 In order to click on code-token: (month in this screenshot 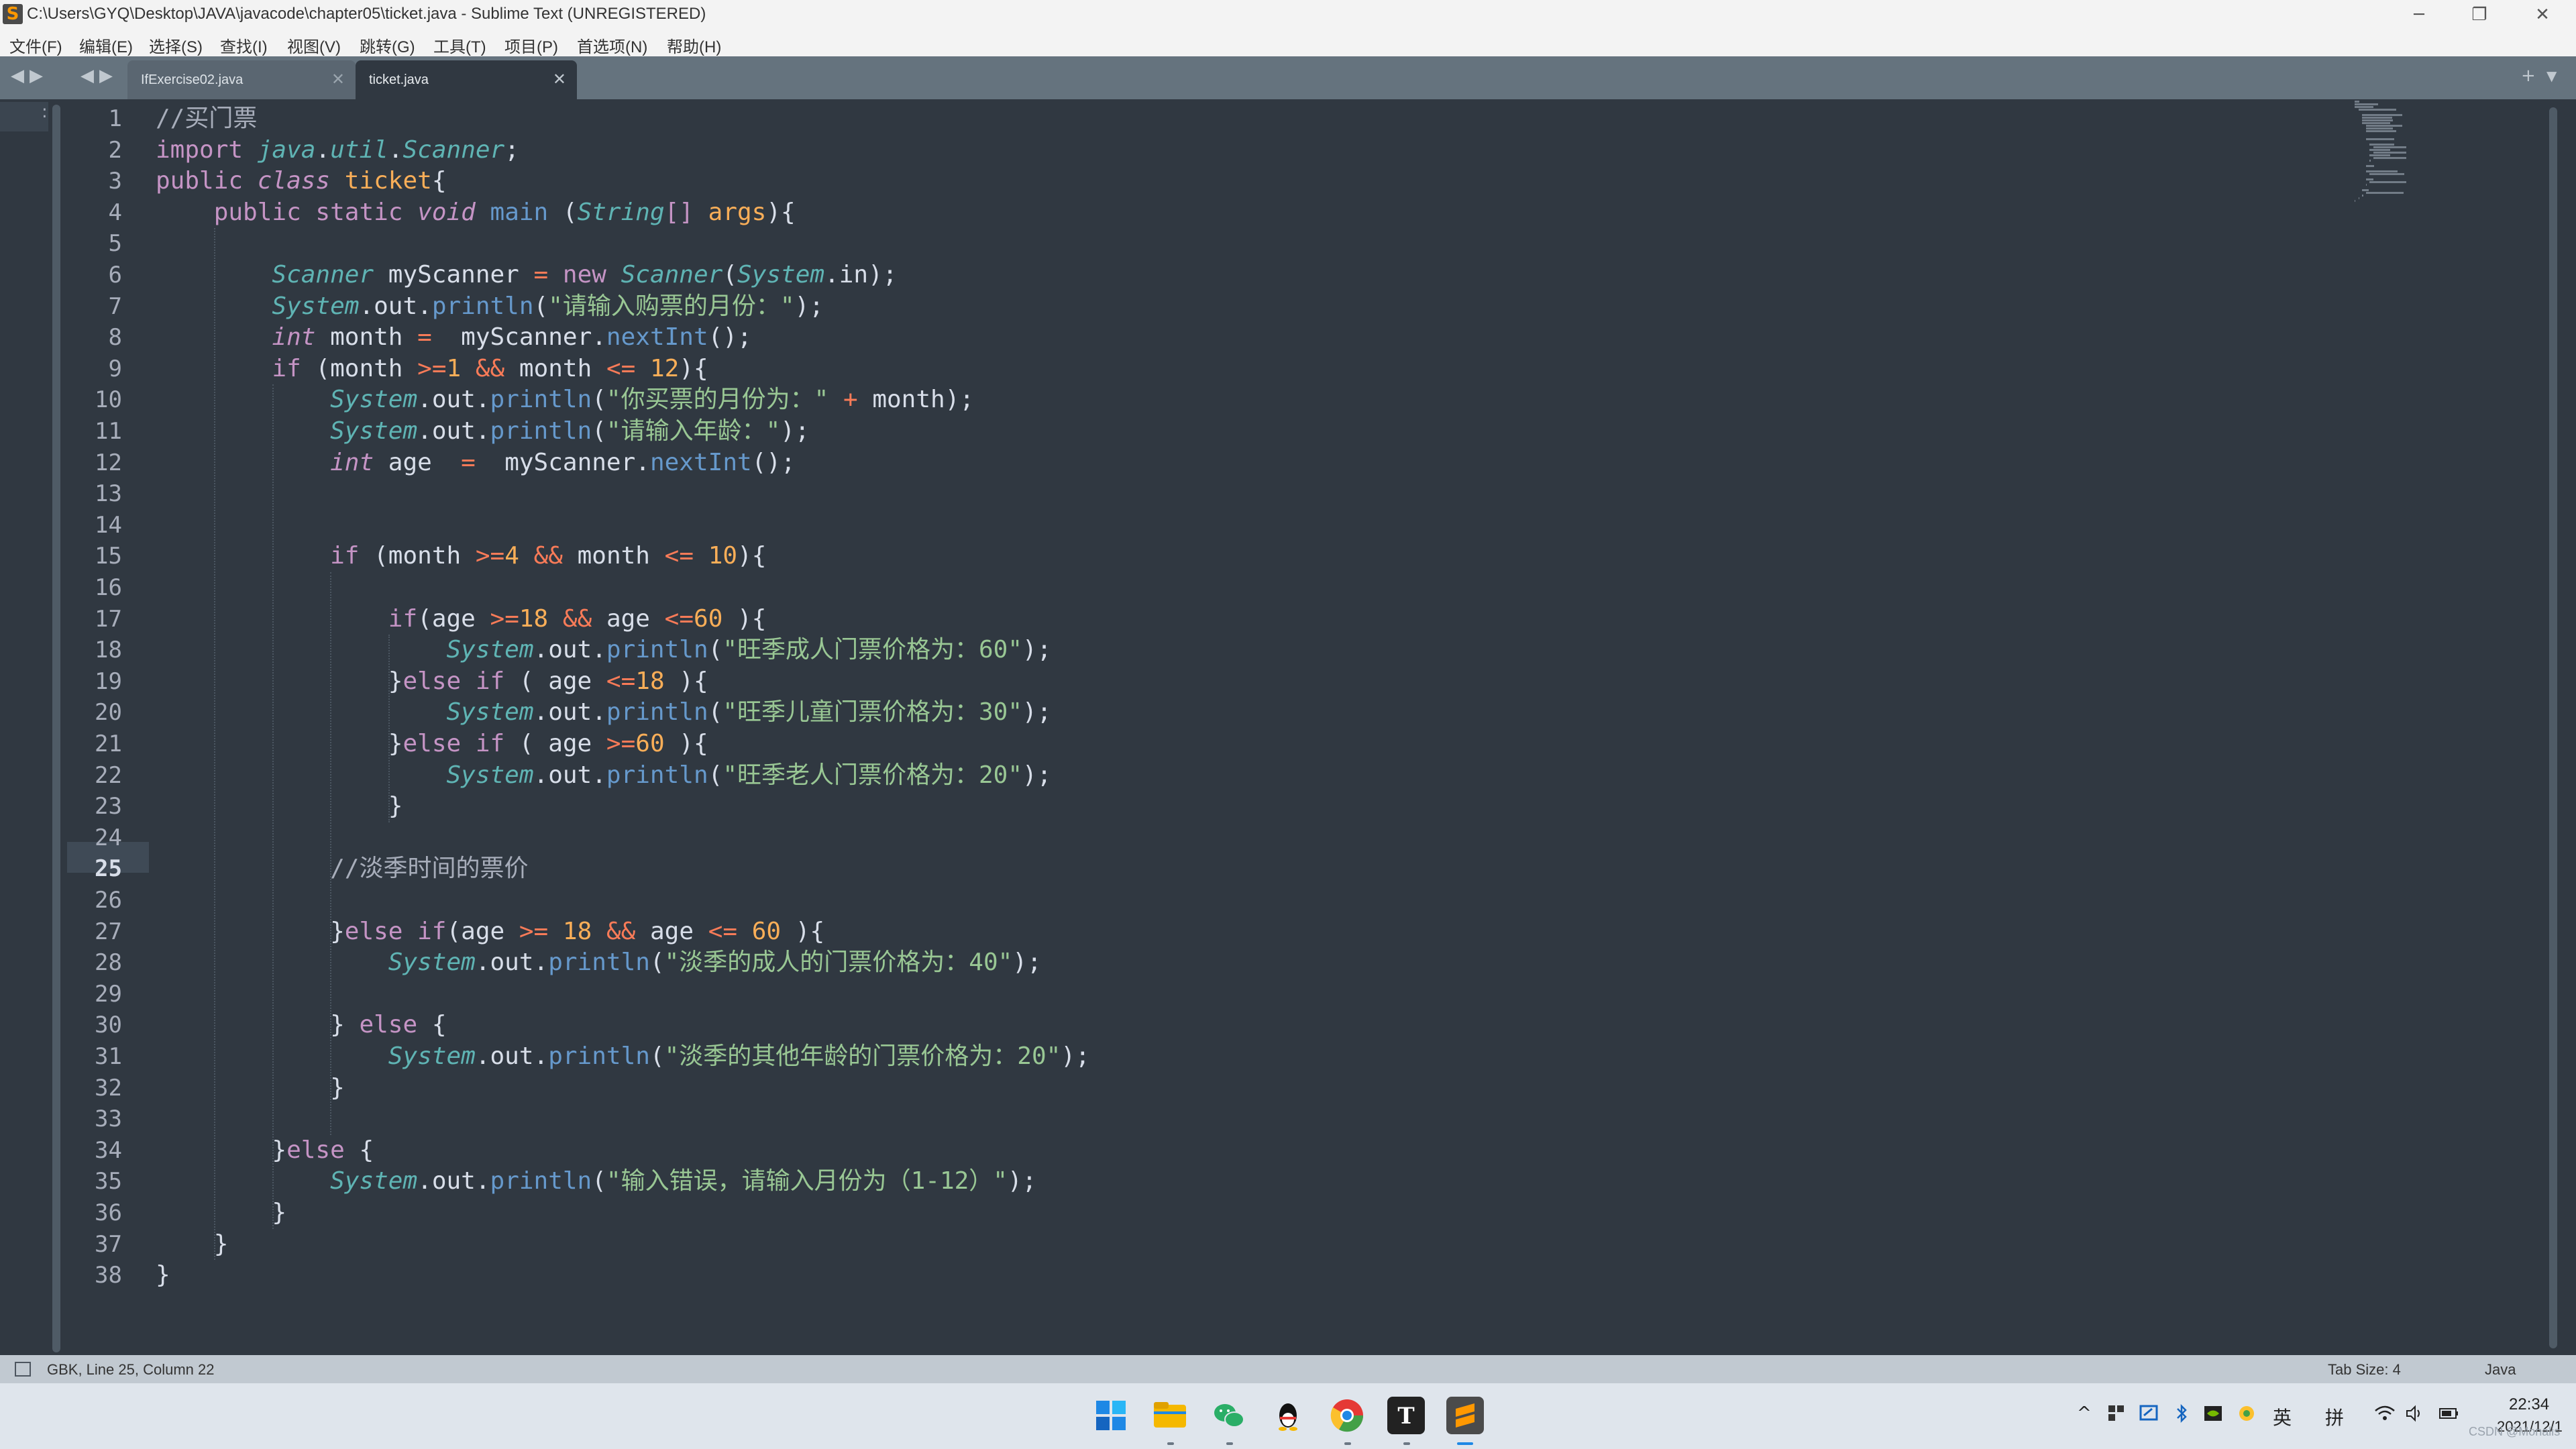, I will do `click(359, 368)`.